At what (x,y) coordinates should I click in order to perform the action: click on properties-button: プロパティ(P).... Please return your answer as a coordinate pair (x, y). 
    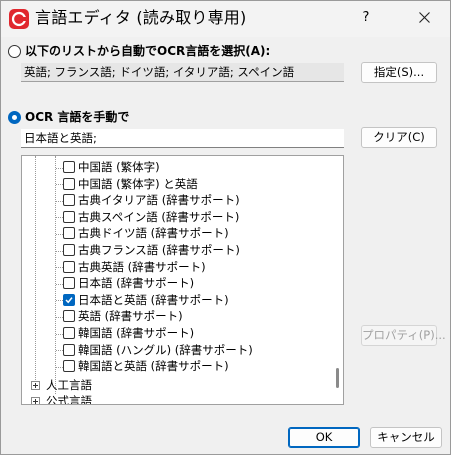
    Looking at the image, I should click on (403, 335).